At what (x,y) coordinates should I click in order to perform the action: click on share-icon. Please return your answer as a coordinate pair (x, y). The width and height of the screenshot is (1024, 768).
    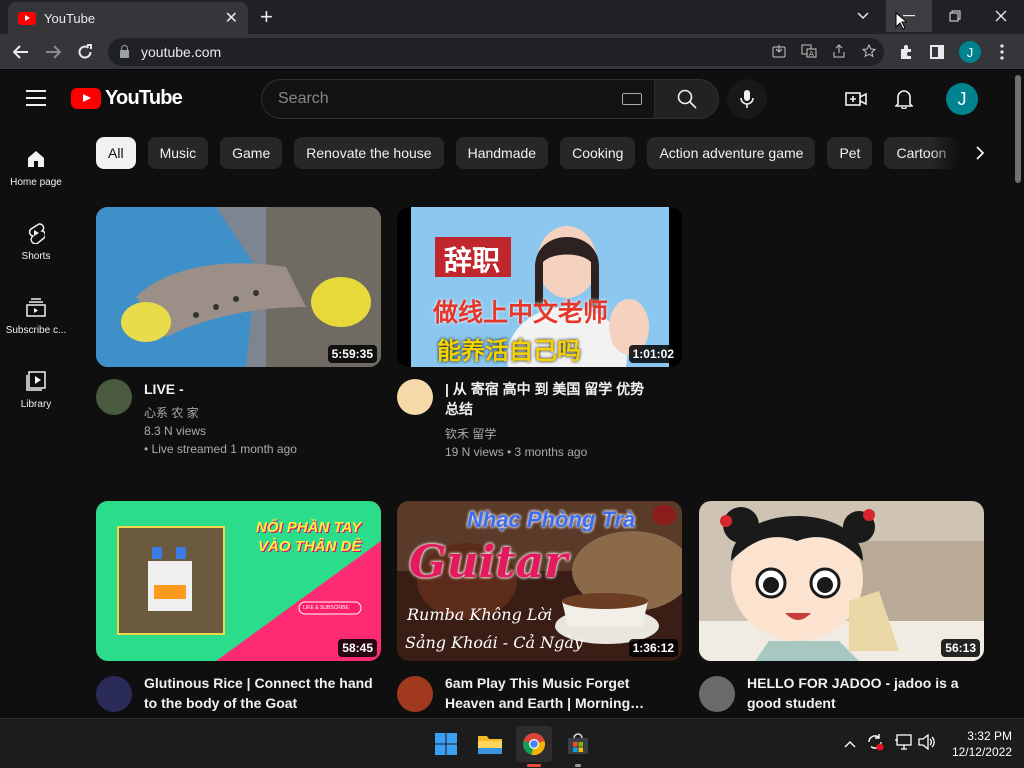
    Looking at the image, I should click on (839, 52).